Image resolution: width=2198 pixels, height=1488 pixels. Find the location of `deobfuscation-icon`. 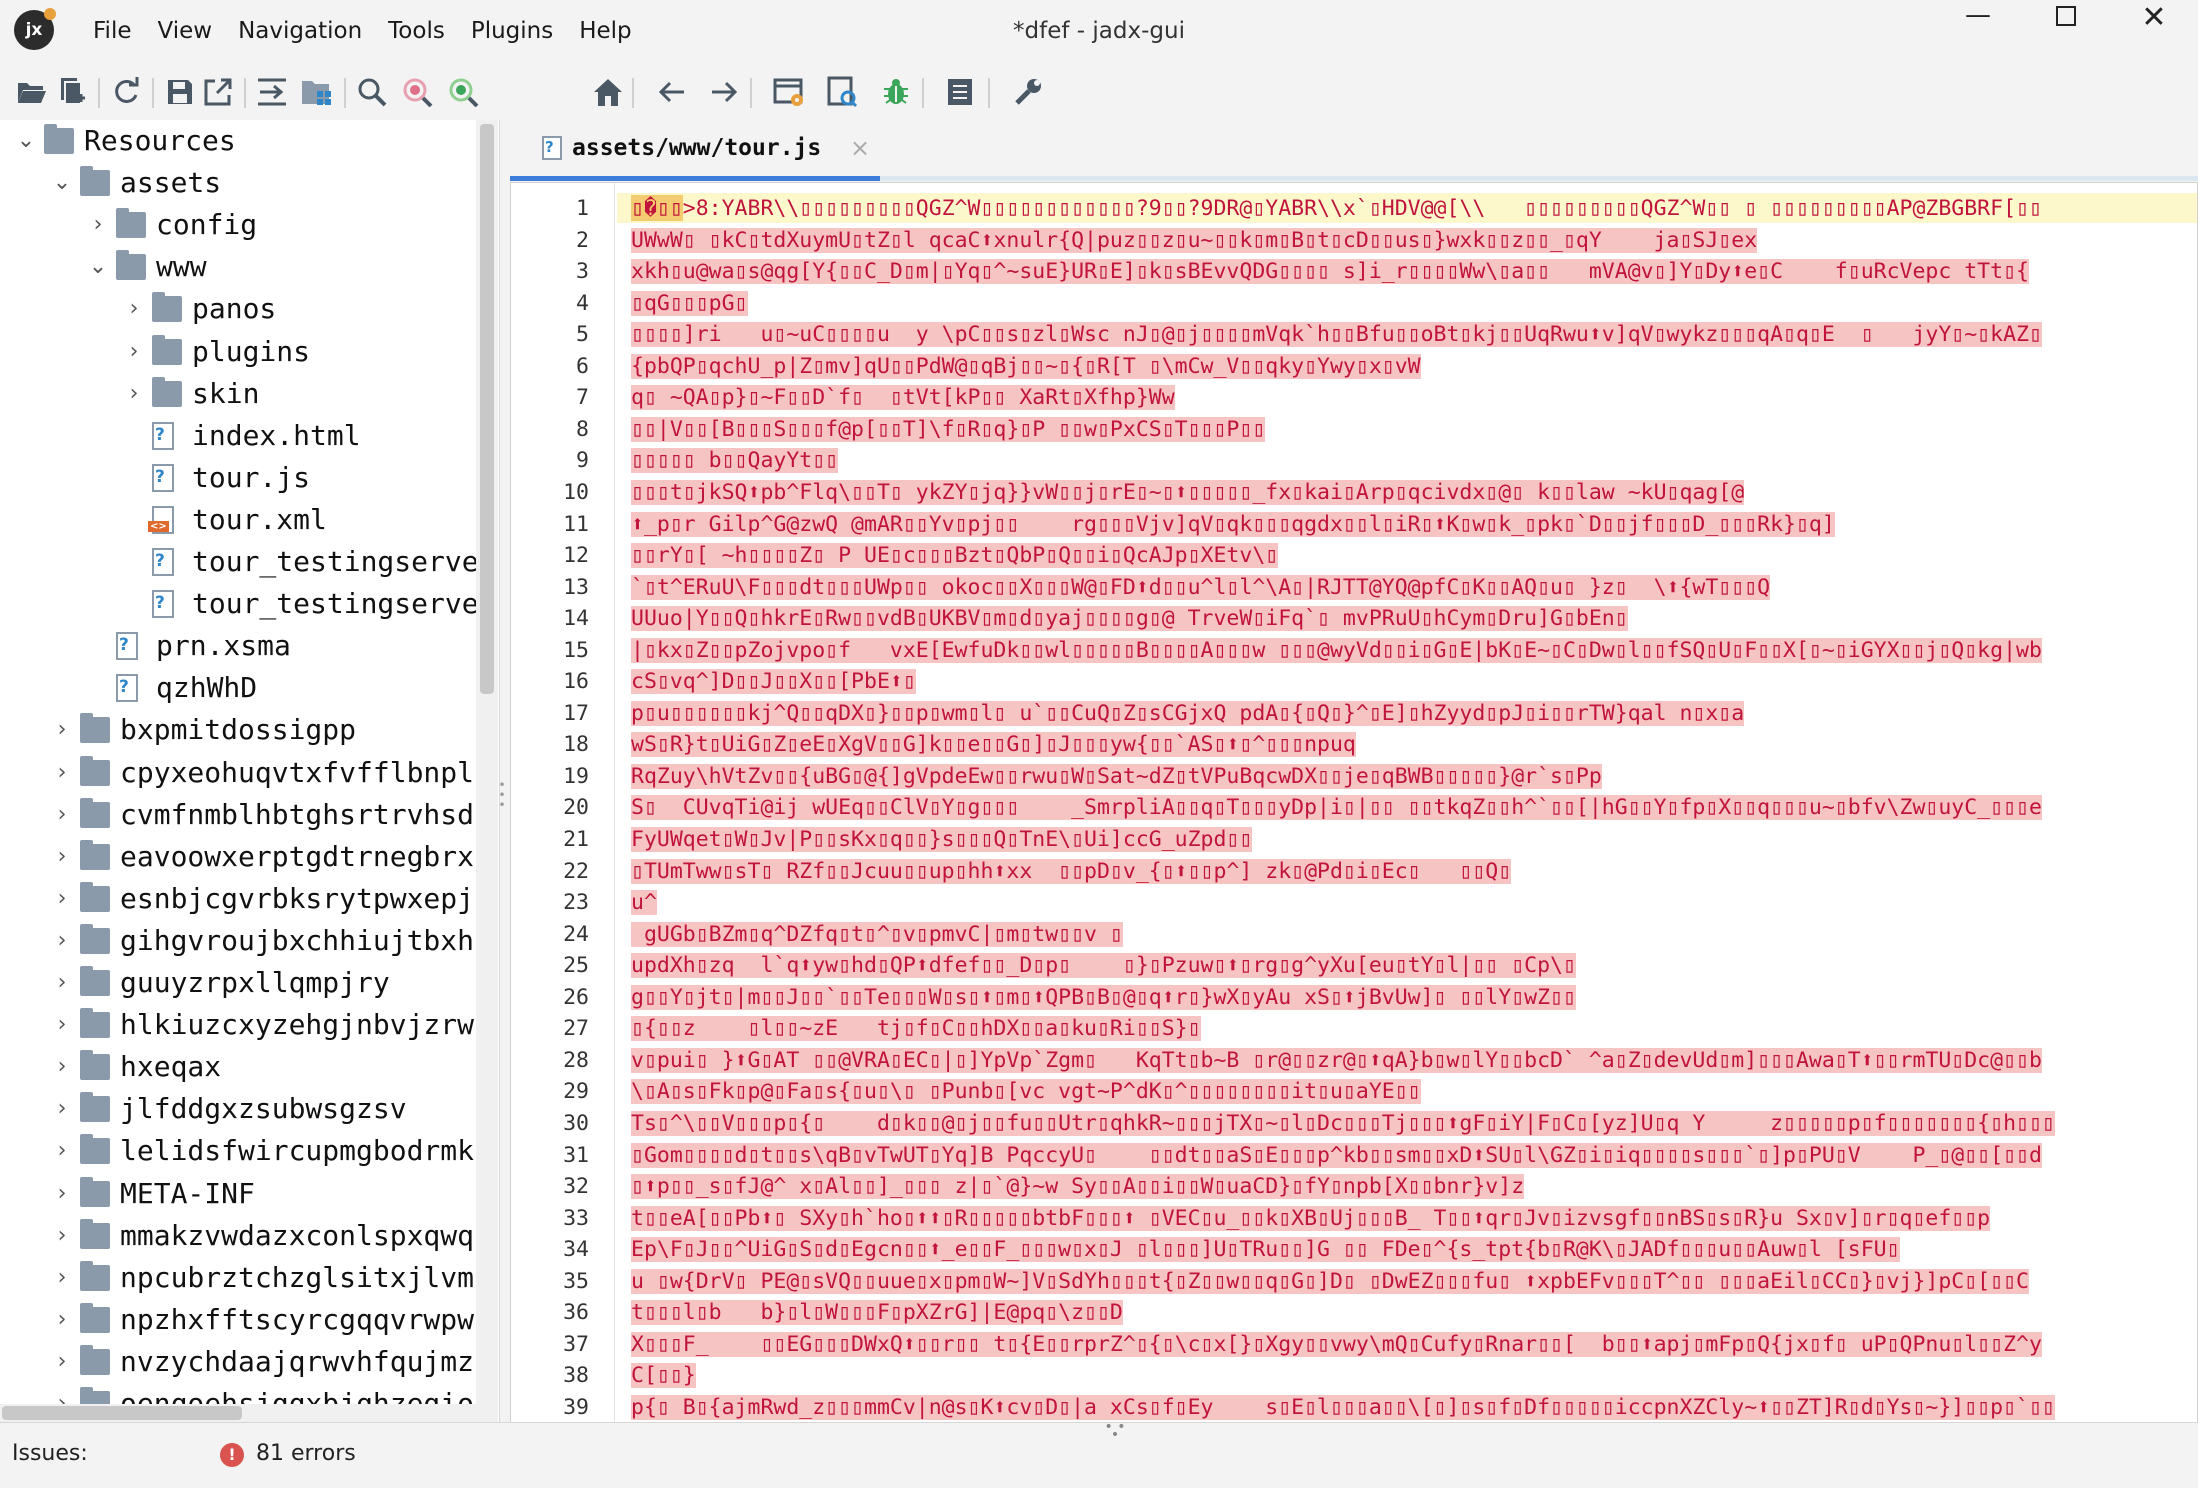

deobfuscation-icon is located at coordinates (790, 92).